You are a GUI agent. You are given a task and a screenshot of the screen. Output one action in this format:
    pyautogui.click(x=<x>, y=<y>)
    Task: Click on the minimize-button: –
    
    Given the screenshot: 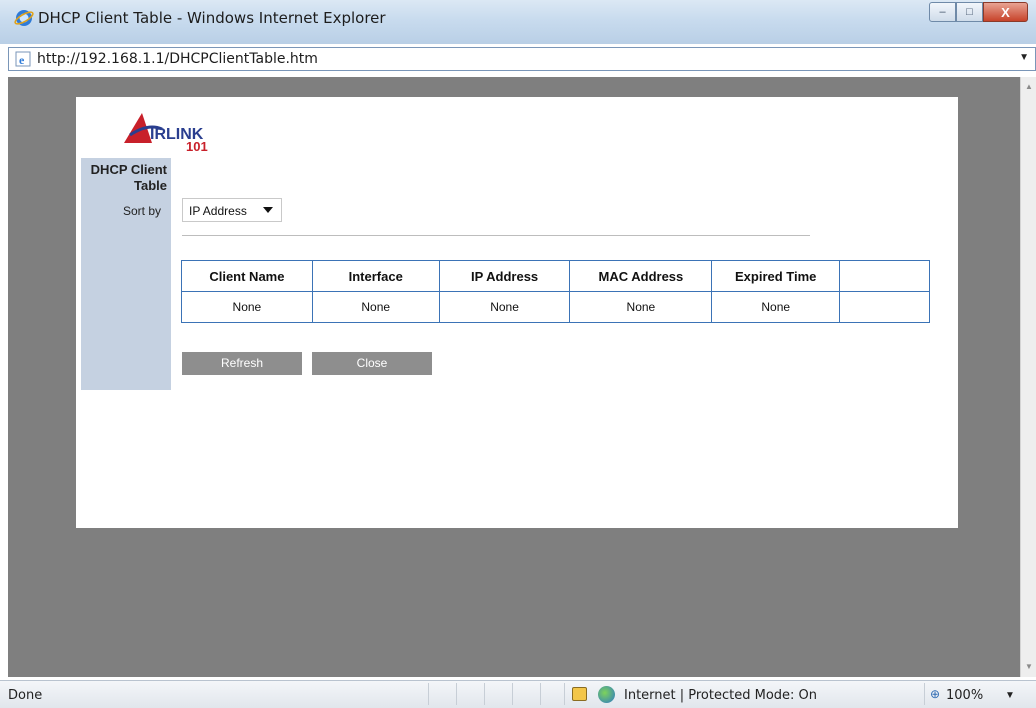 What is the action you would take?
    pyautogui.click(x=942, y=12)
    